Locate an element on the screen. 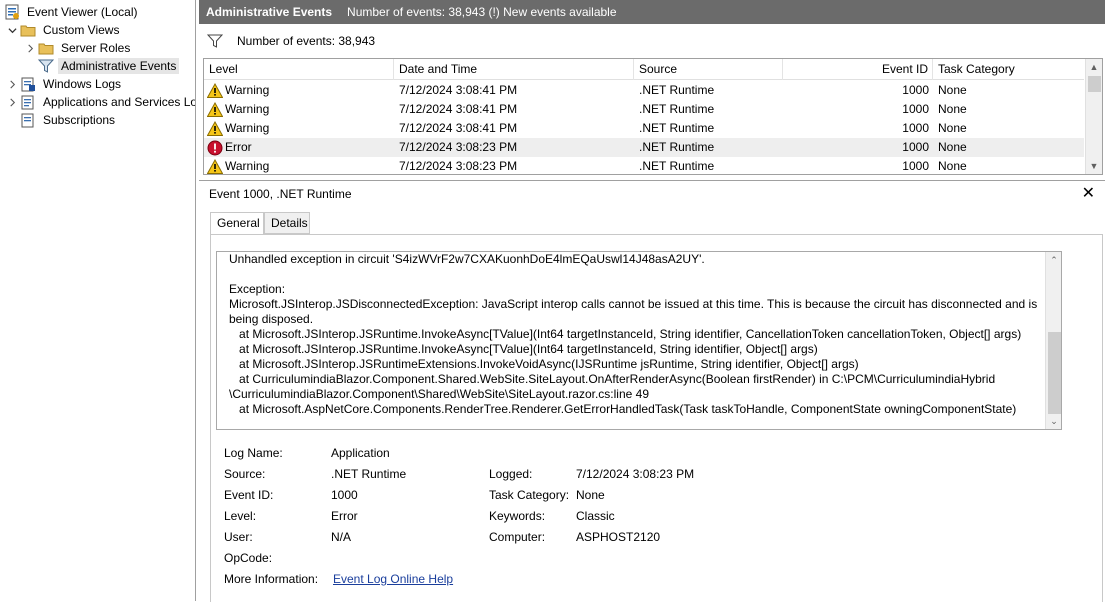 The height and width of the screenshot is (602, 1105). tree-item-event-viewer-local: Event Viewer (Local) is located at coordinates (72, 12).